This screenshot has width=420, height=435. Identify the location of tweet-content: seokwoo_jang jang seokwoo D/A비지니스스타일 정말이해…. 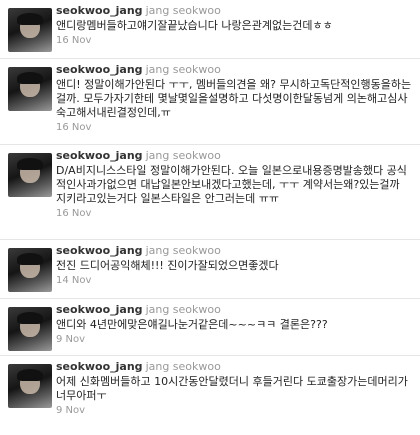
(234, 184).